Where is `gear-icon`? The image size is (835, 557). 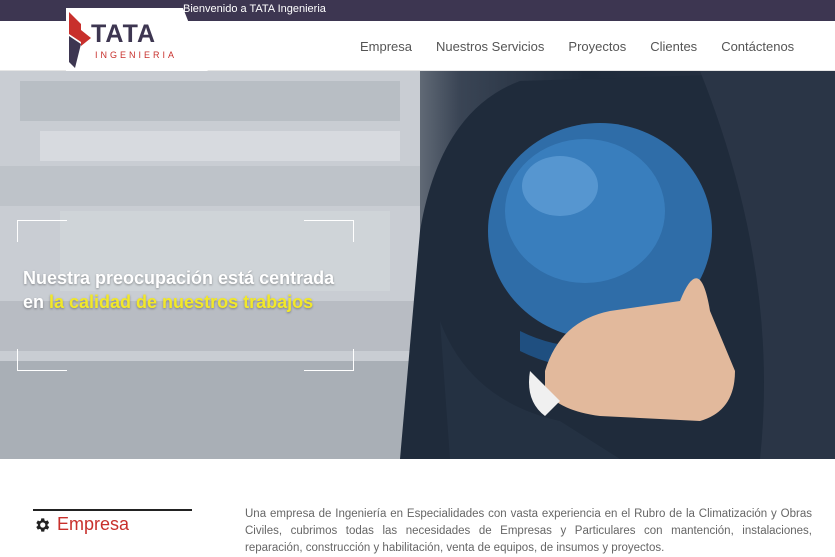 gear-icon is located at coordinates (43, 524).